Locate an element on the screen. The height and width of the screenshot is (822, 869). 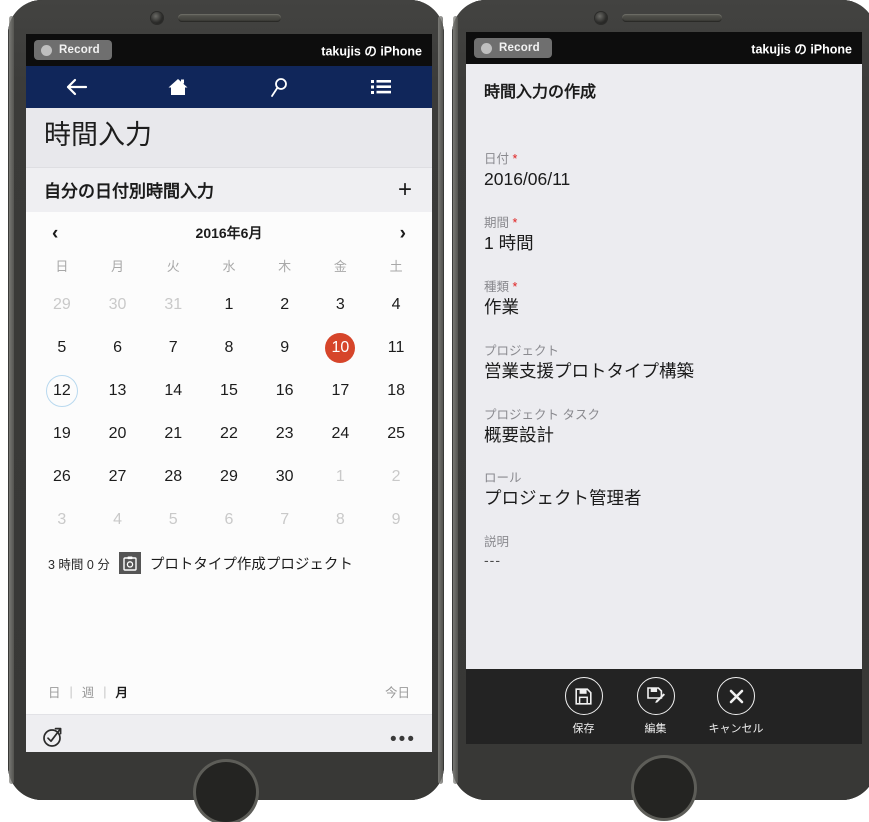
form-field: 期間 * 1 時間 is located at coordinates (664, 233).